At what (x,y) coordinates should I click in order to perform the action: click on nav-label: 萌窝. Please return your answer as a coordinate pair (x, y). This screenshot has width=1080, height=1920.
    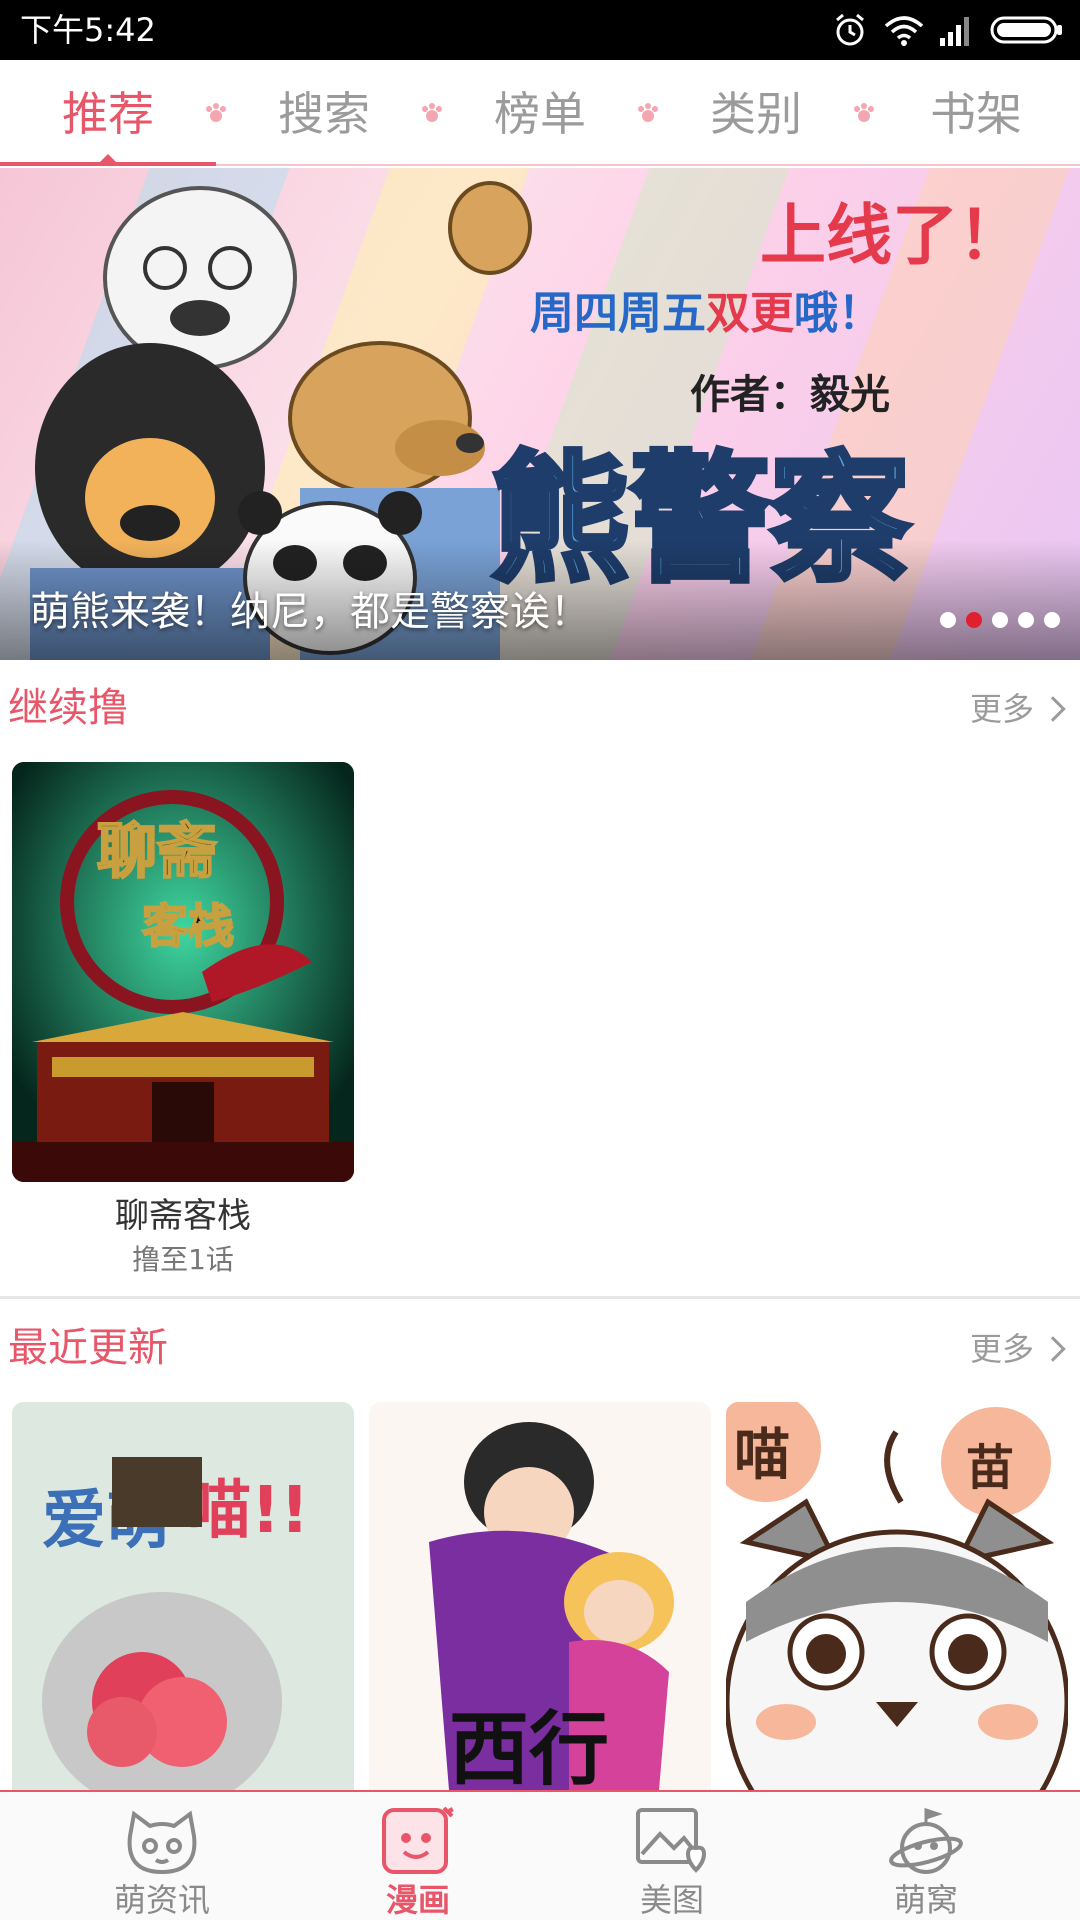
    Looking at the image, I should click on (925, 1900).